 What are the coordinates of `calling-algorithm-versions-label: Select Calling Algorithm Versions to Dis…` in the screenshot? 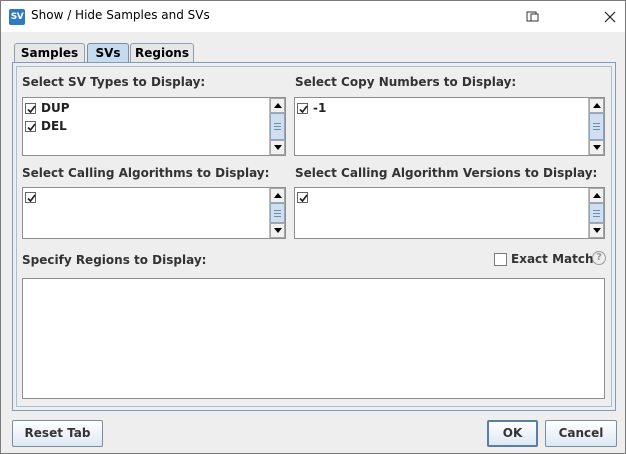 It's located at (446, 173).